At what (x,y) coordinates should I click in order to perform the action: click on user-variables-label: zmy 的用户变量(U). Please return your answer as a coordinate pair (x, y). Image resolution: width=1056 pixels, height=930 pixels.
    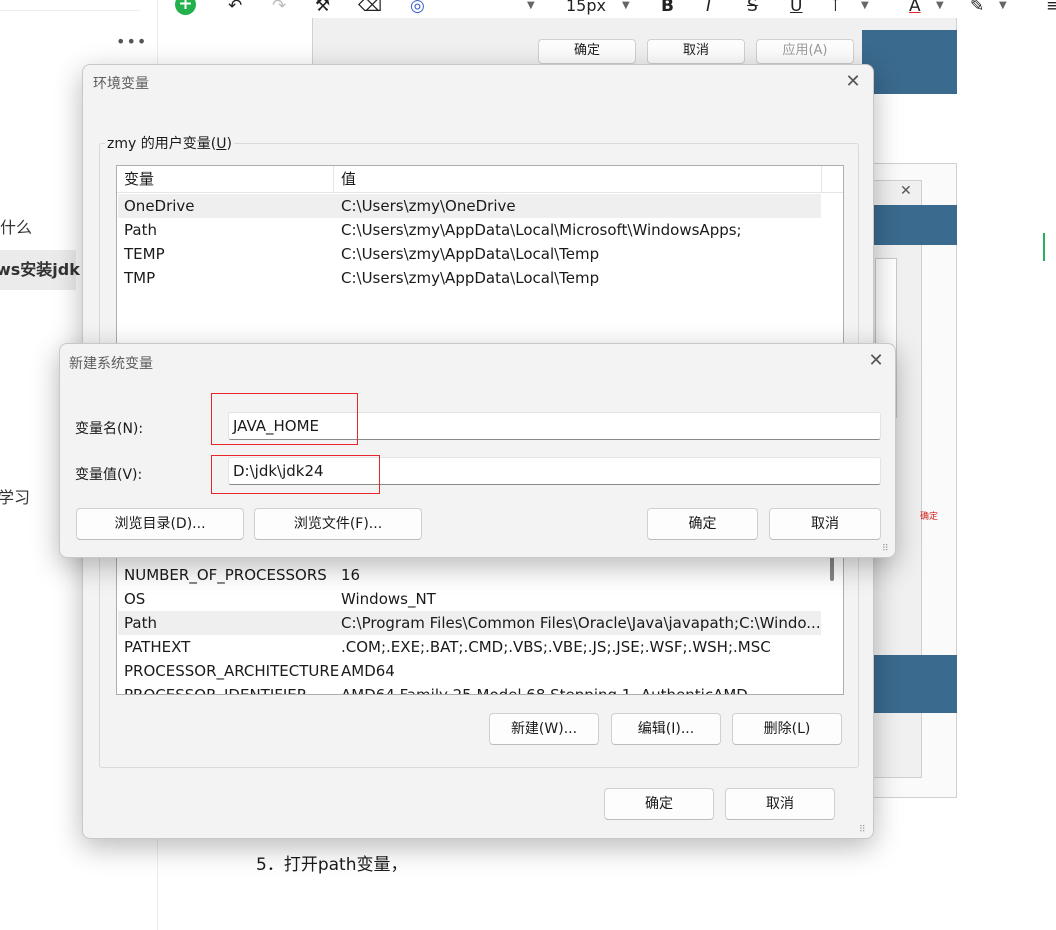
    Looking at the image, I should click on (169, 143).